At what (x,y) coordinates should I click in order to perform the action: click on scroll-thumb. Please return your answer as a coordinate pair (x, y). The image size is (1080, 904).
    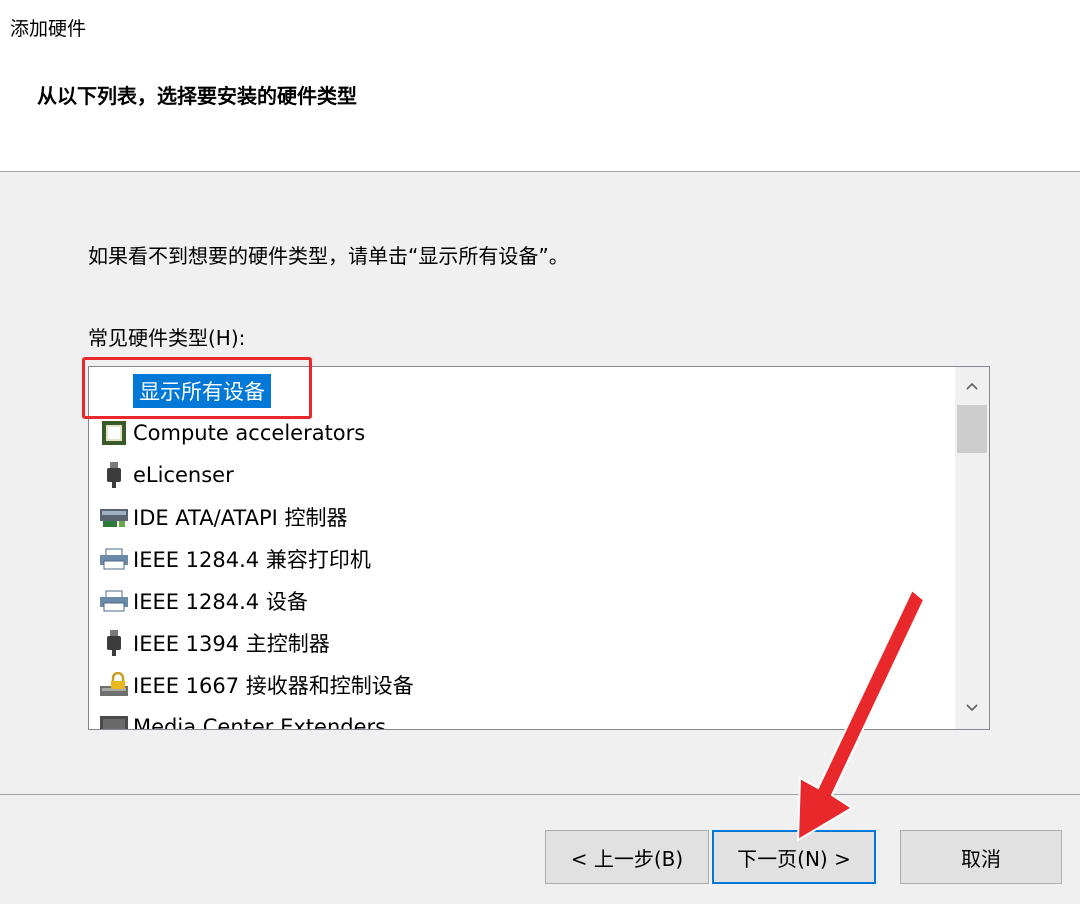
    Looking at the image, I should click on (972, 429).